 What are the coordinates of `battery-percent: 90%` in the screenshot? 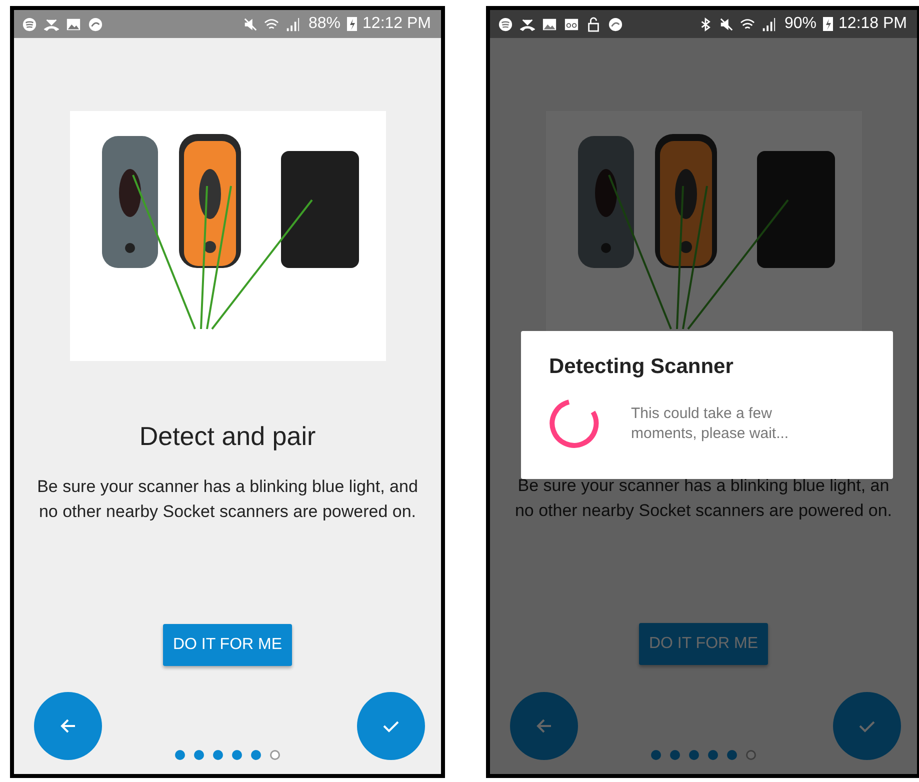 It's located at (800, 24).